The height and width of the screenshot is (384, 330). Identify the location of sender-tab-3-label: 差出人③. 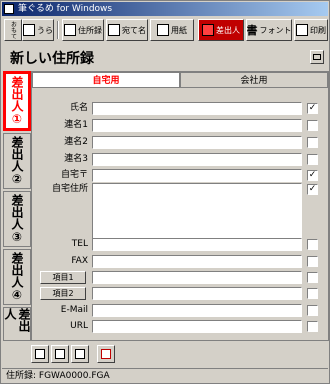
(17, 219).